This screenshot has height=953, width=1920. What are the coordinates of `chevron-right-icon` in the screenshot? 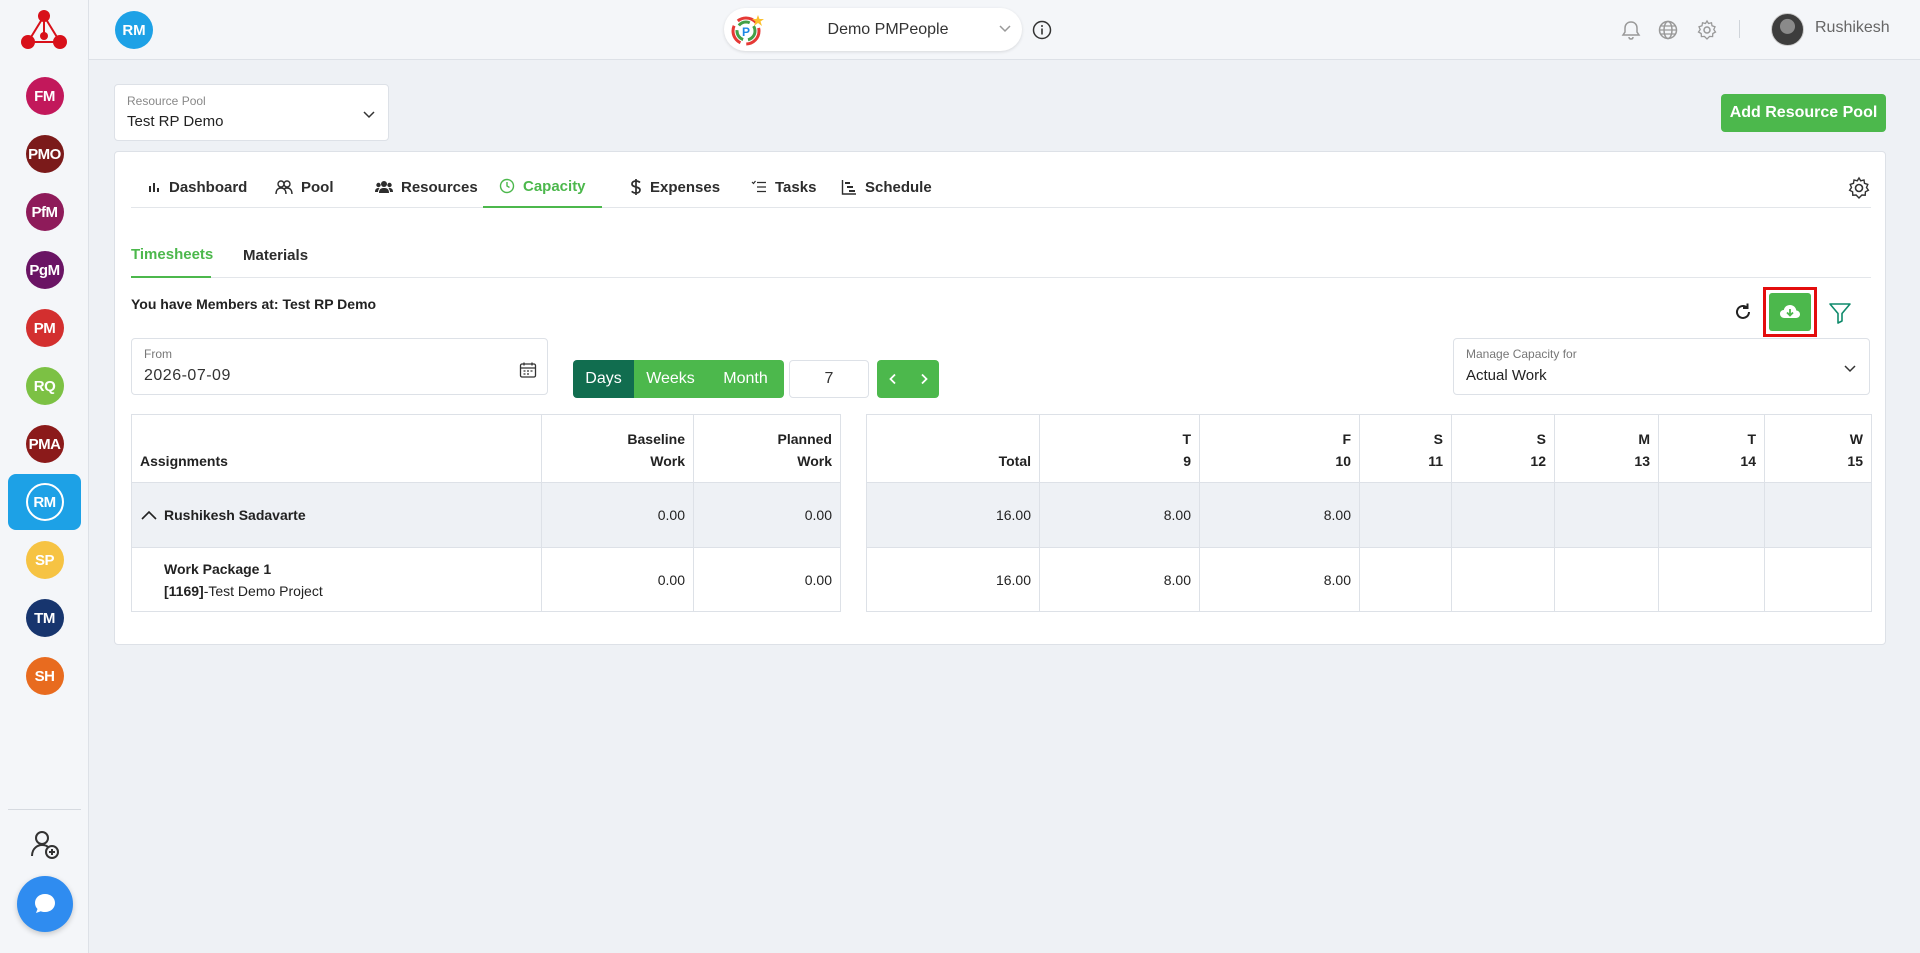 It's located at (924, 379).